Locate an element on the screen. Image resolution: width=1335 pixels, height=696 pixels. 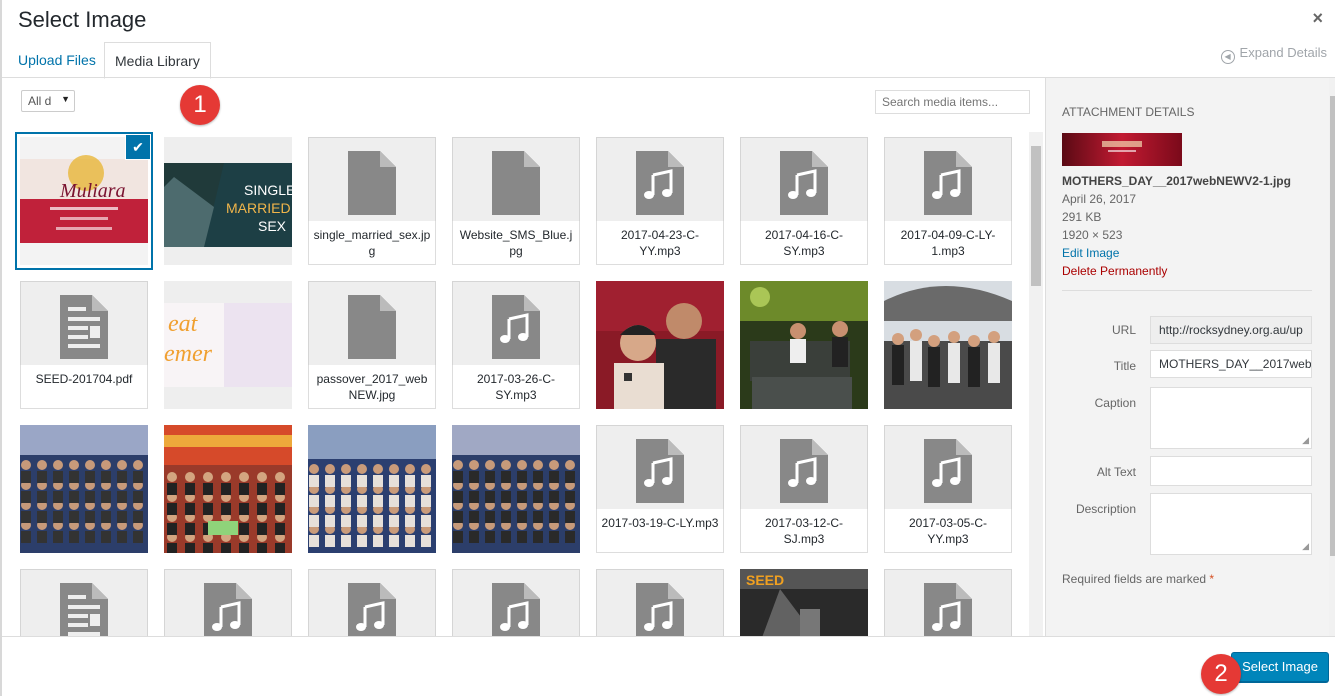
attachment-dimensions: 1920 × 523 is located at coordinates (1092, 235).